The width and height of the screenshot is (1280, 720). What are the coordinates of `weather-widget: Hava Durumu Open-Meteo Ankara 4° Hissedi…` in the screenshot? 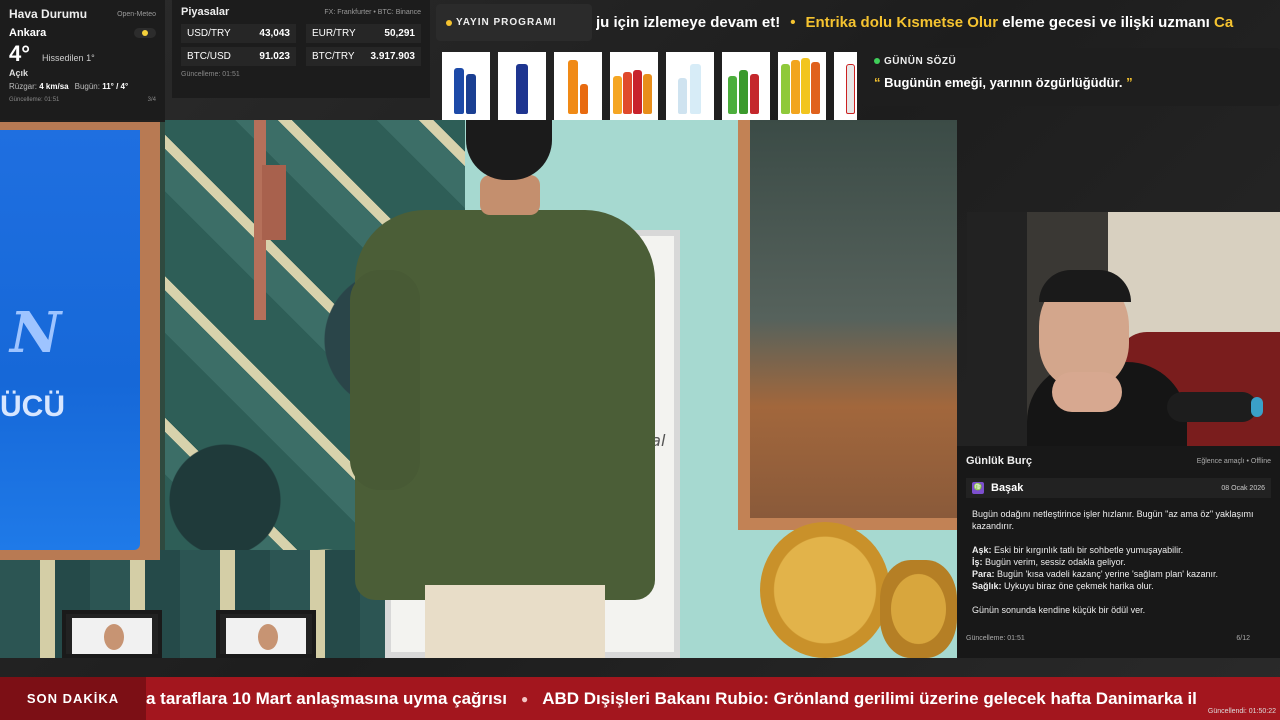 It's located at (82, 61).